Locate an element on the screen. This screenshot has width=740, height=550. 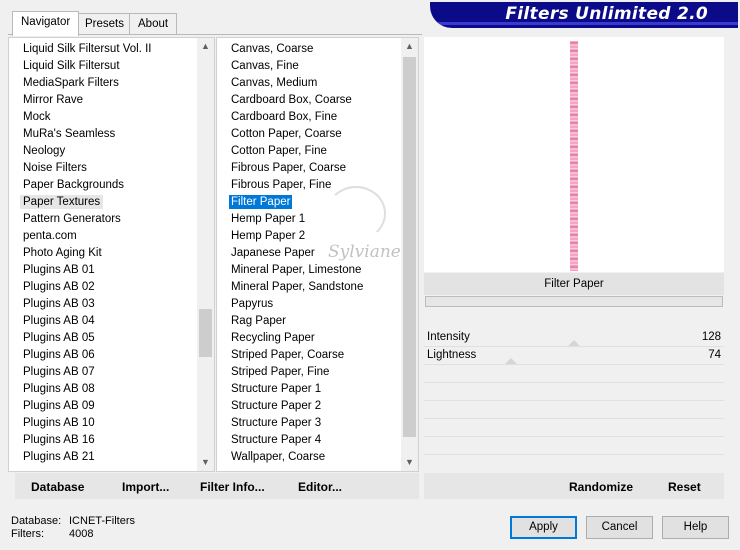
tab-about: About is located at coordinates (153, 24).